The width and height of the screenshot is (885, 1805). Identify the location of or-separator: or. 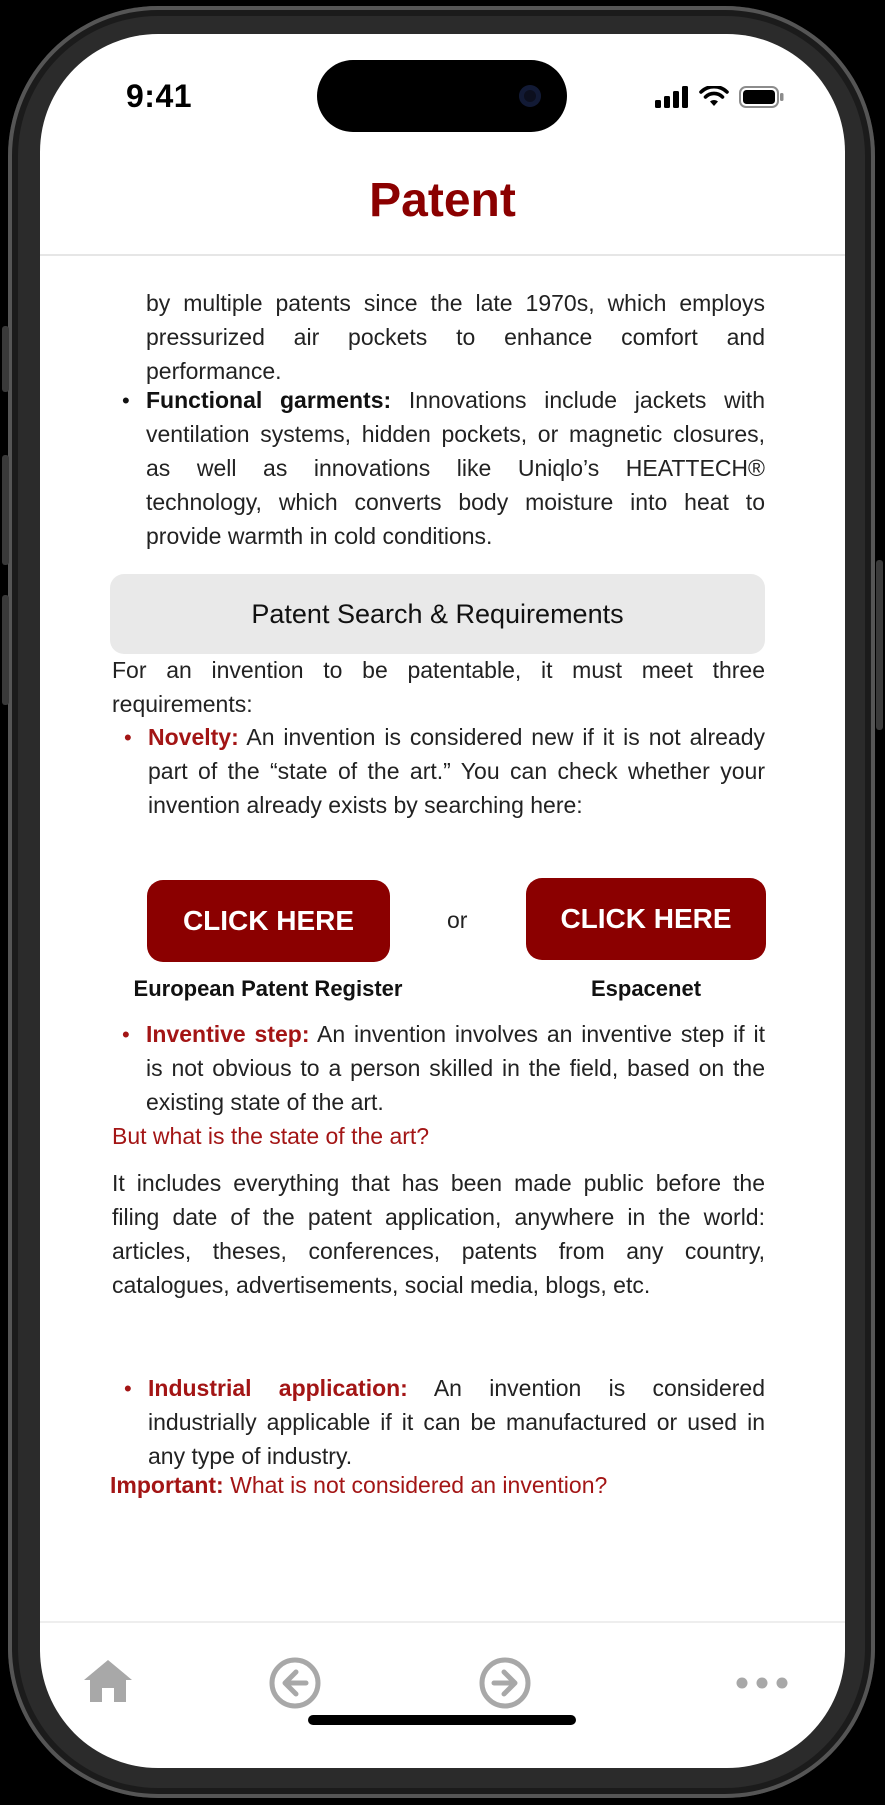
(457, 920).